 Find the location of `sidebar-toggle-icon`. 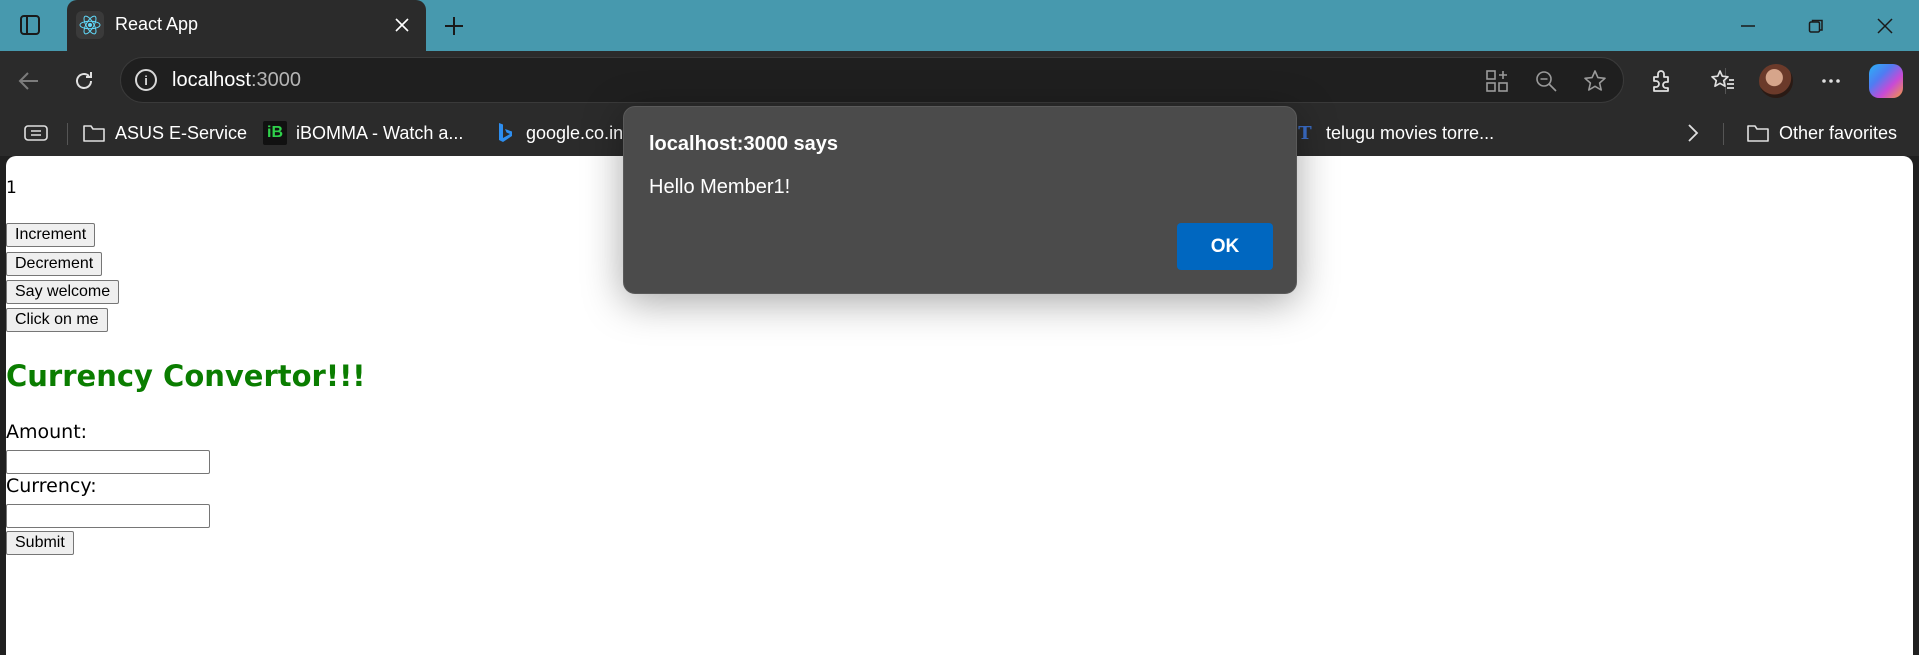

sidebar-toggle-icon is located at coordinates (30, 25).